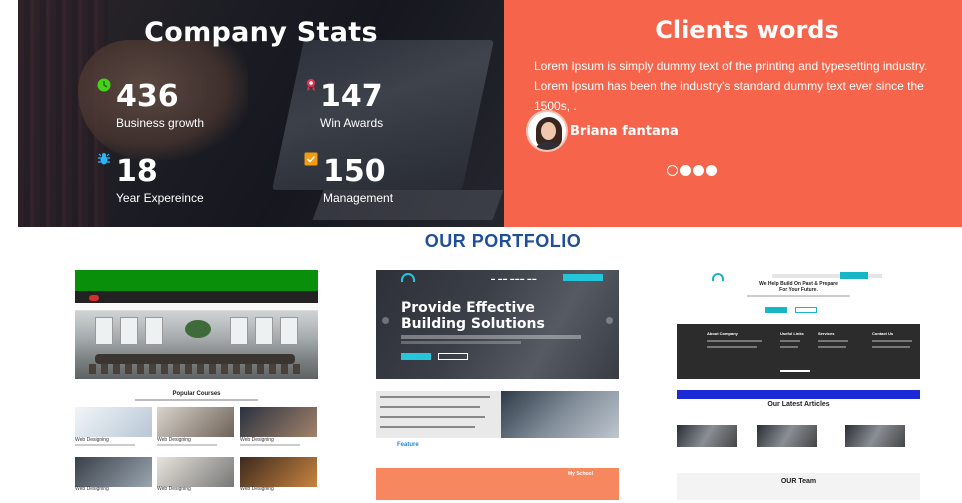 The image size is (962, 503). Describe the element at coordinates (798, 404) in the screenshot. I see `thumb-section-title: Our Latest Articles` at that location.